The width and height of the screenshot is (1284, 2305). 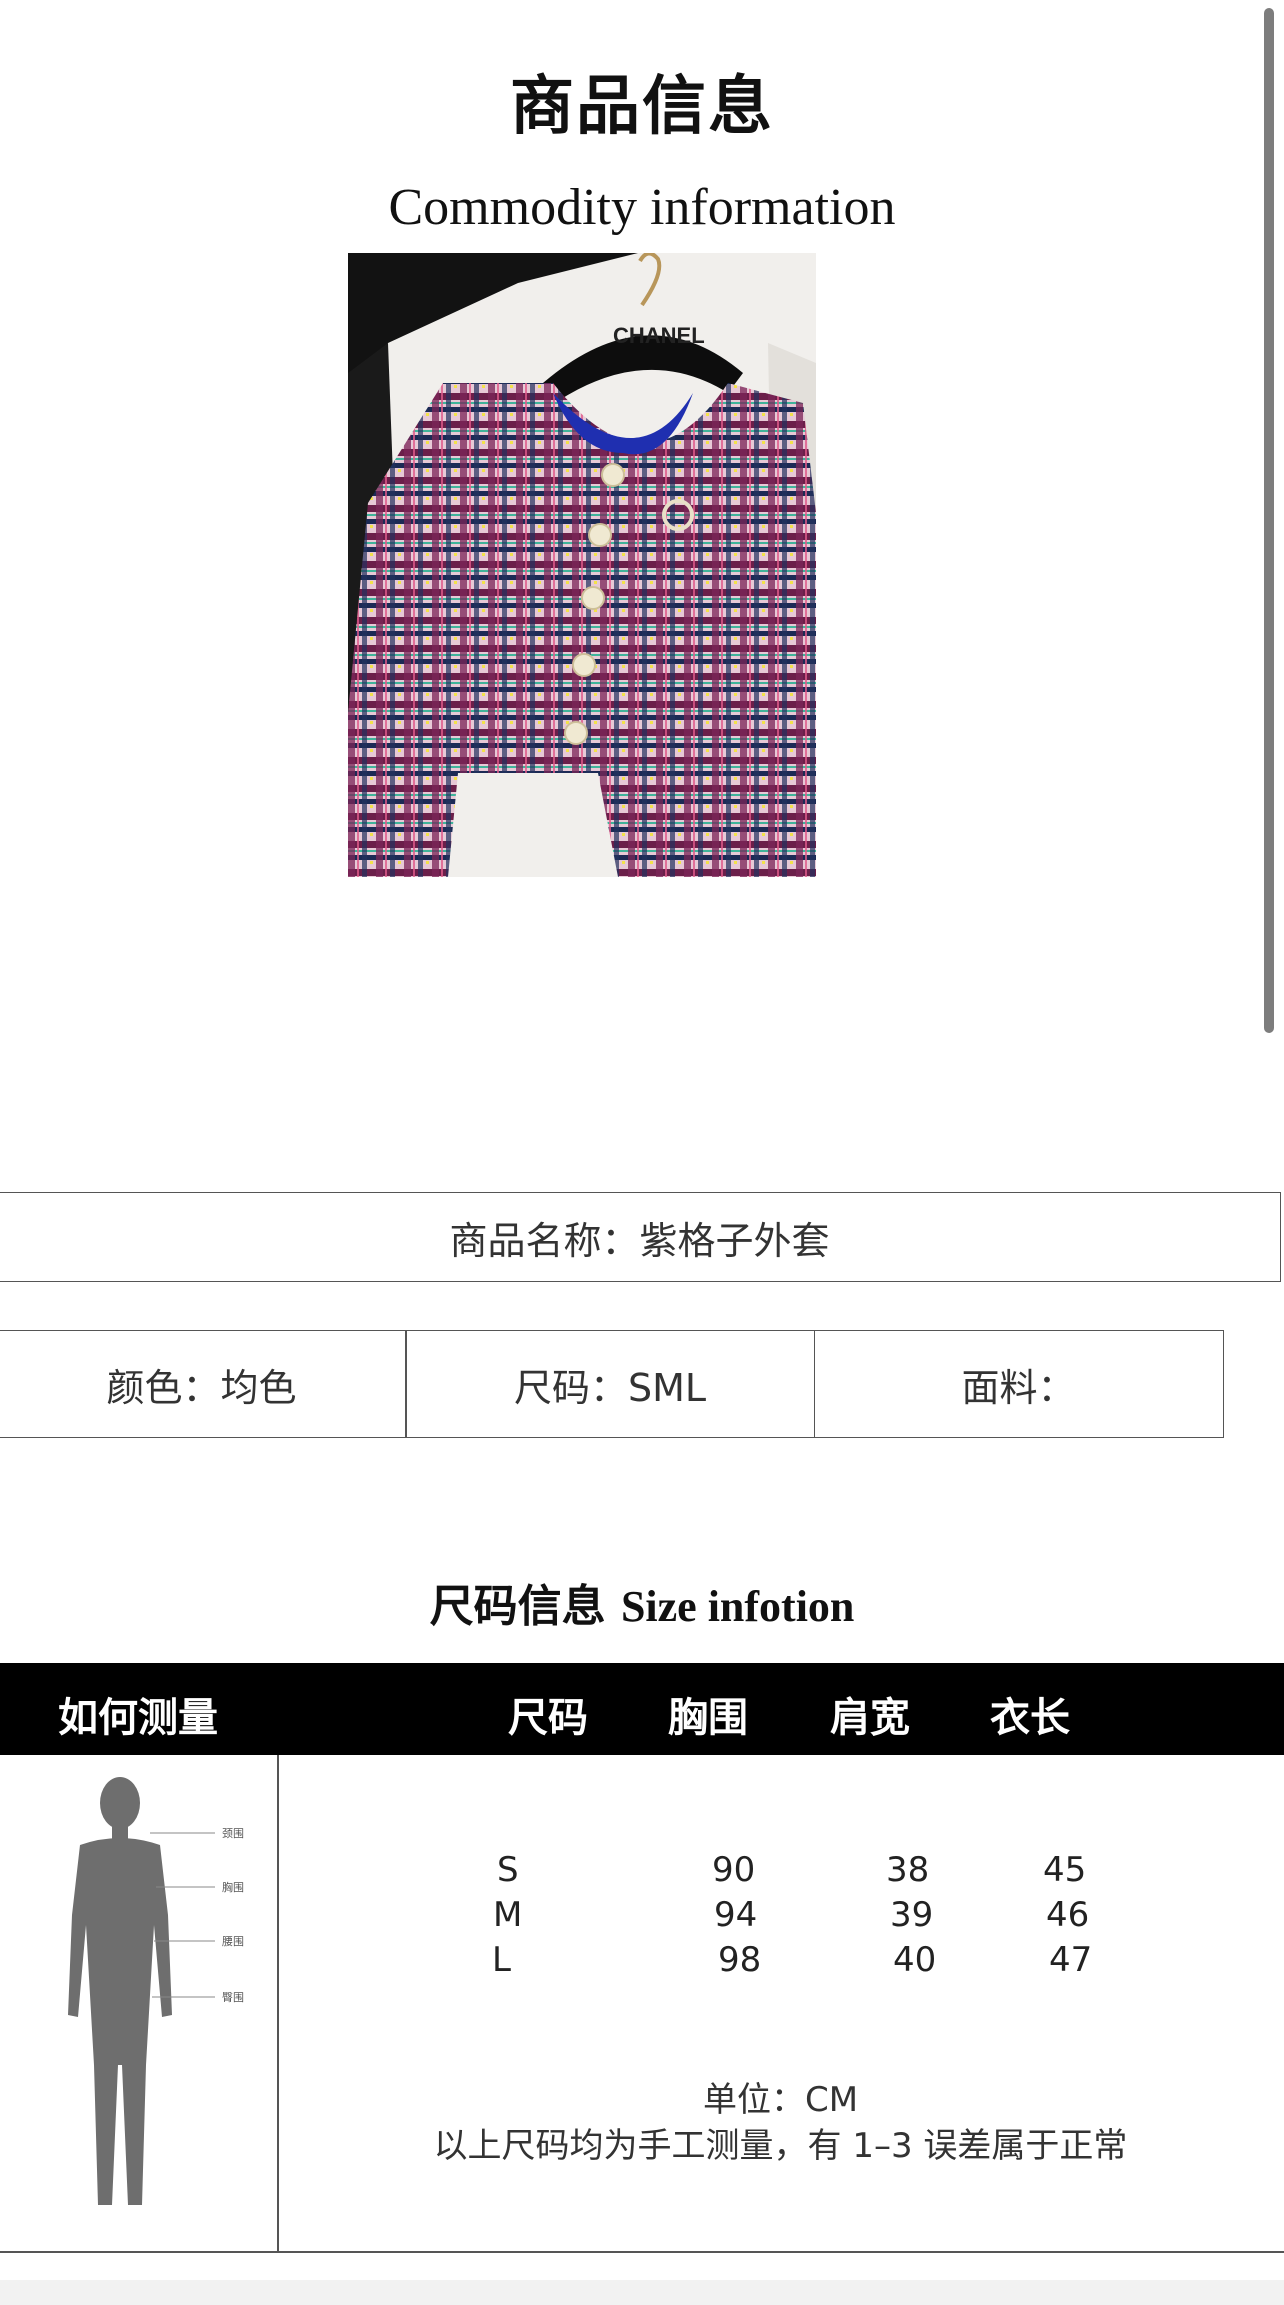 I want to click on size-info-title: 尺码信息 Size infotion, so click(x=642, y=1602).